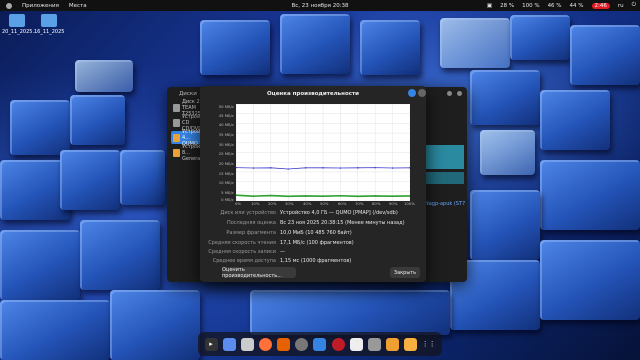 This screenshot has width=640, height=360. I want to click on battery-indicator: 28 %, so click(507, 6).